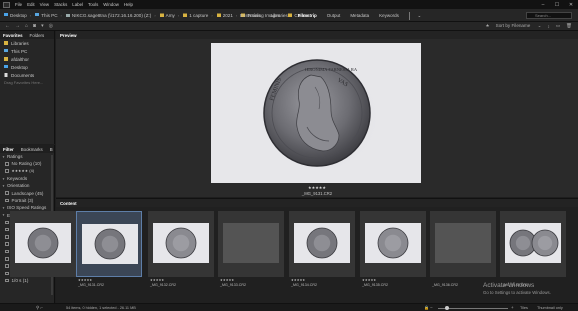  I want to click on thumbnail: ★★★★★ _MG_9133.CR2, so click(251, 250).